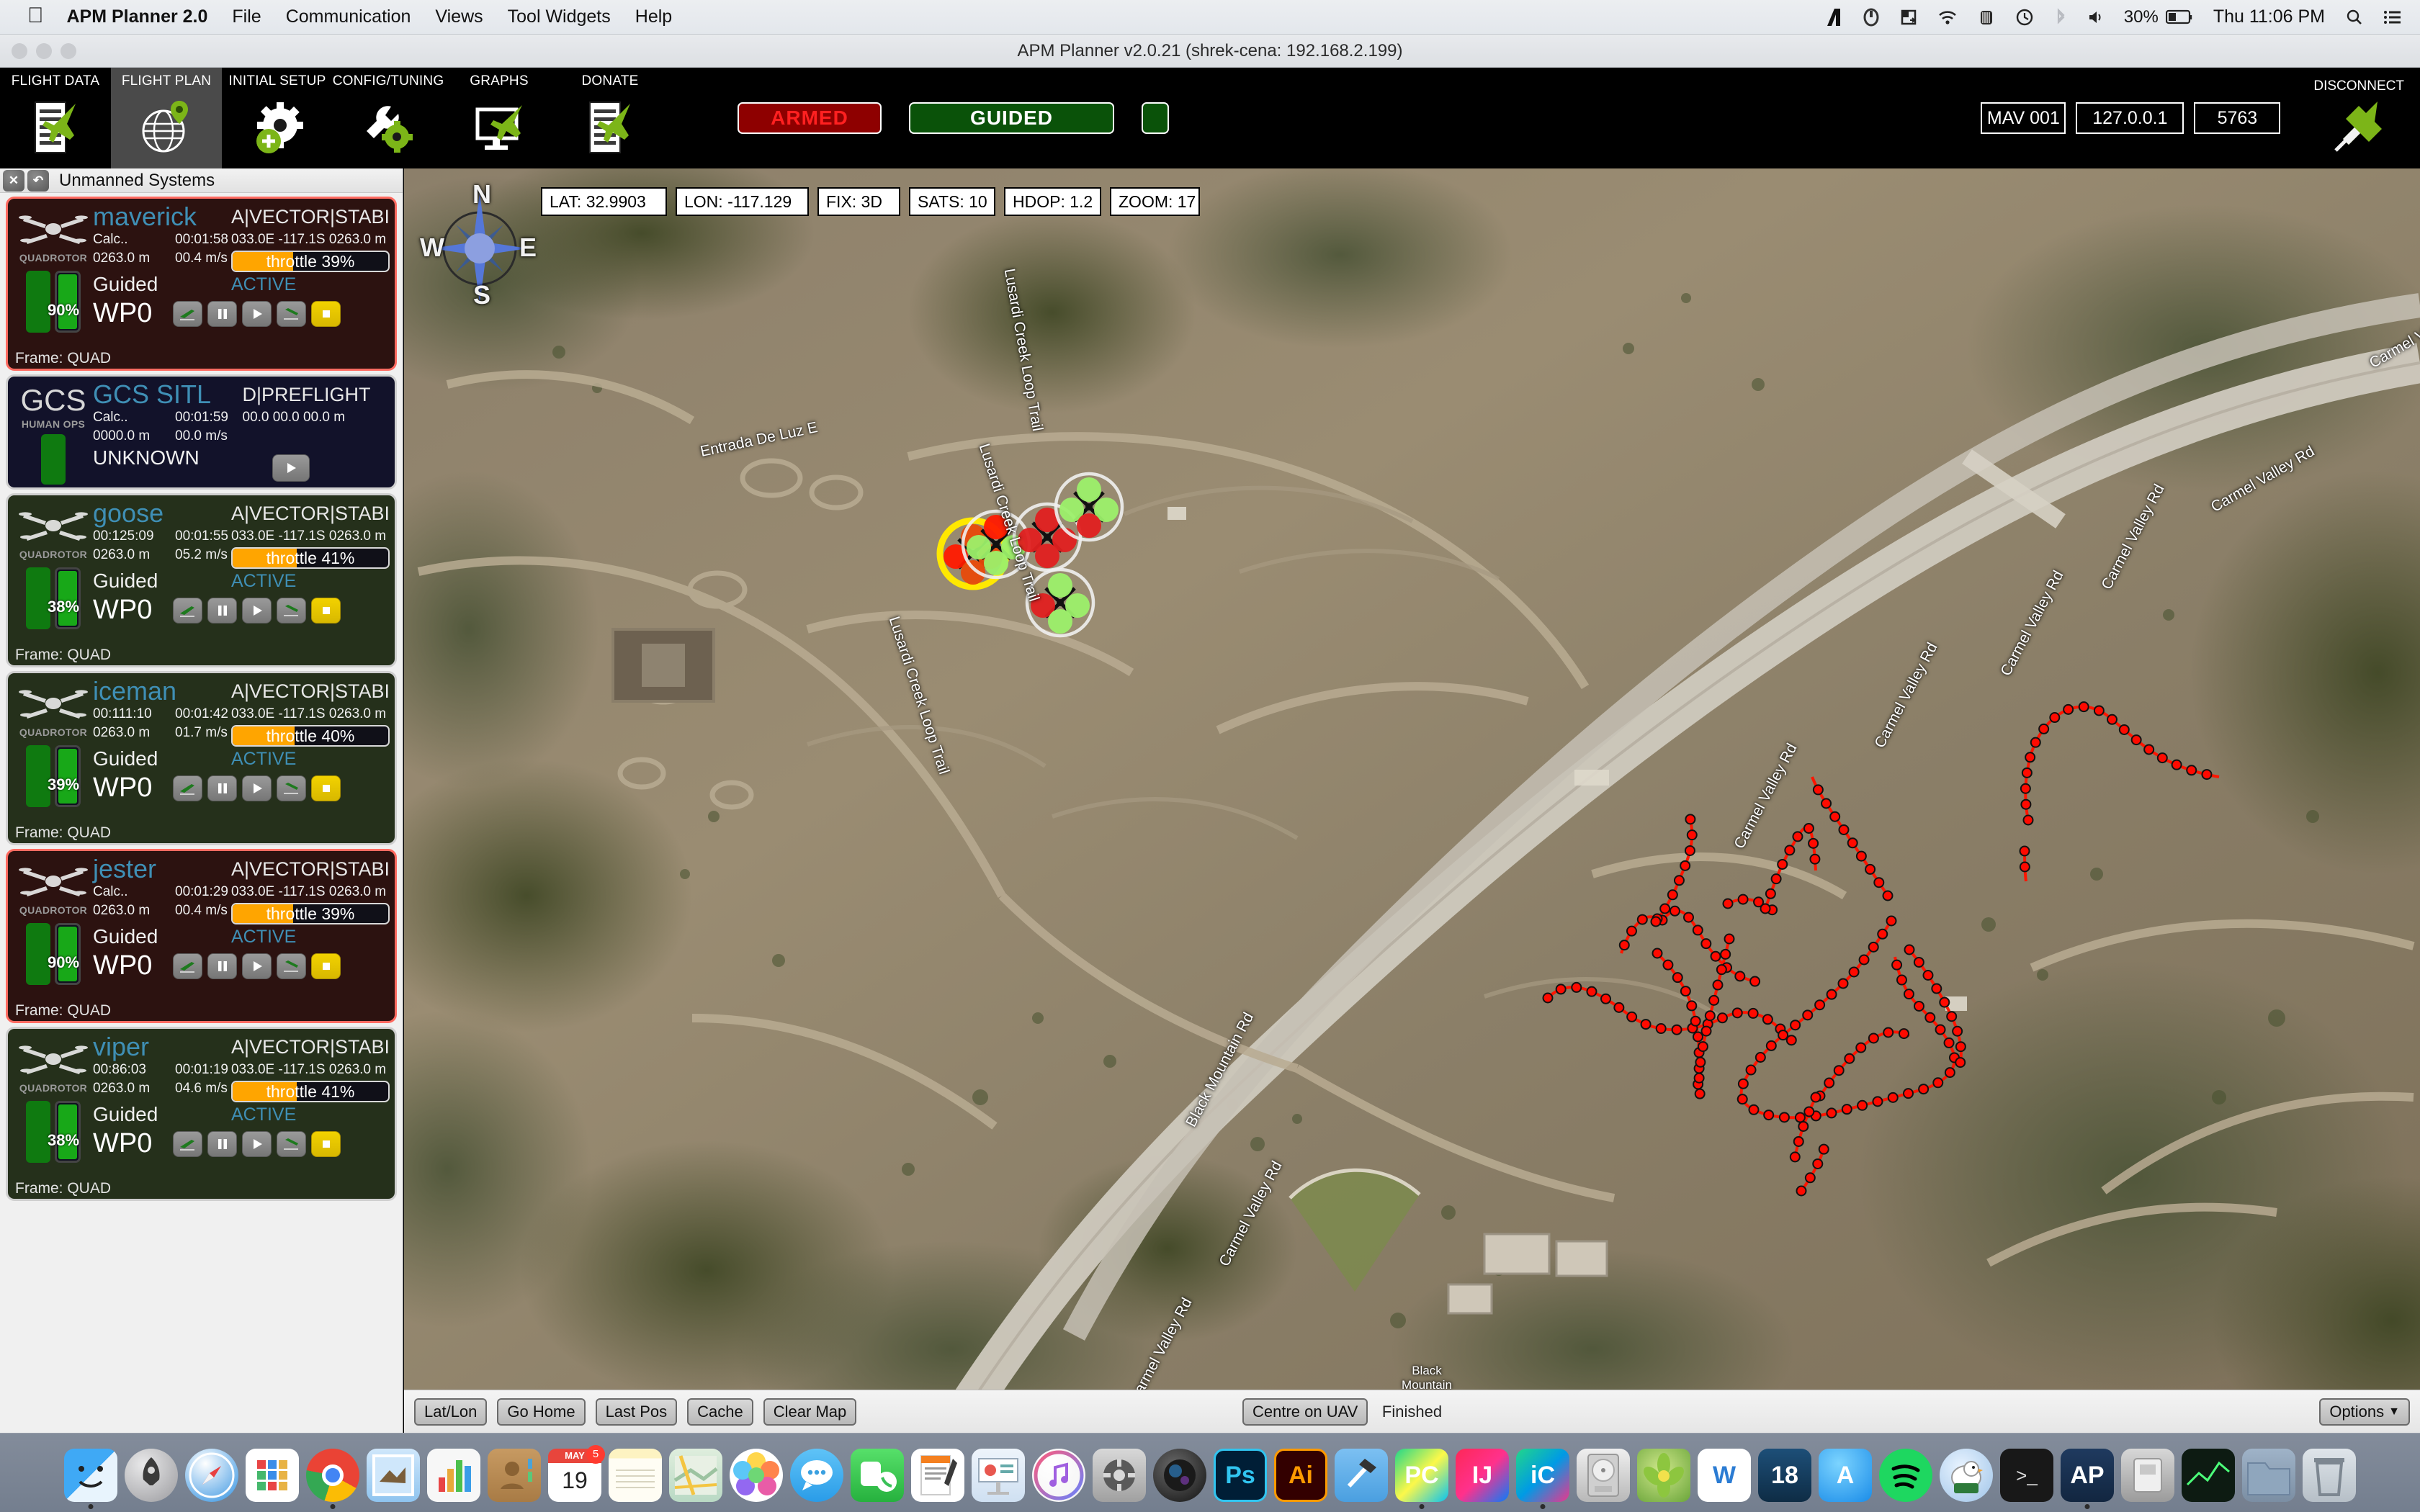 This screenshot has width=2420, height=1512. What do you see at coordinates (2025, 17) in the screenshot?
I see `timemachine-icon` at bounding box center [2025, 17].